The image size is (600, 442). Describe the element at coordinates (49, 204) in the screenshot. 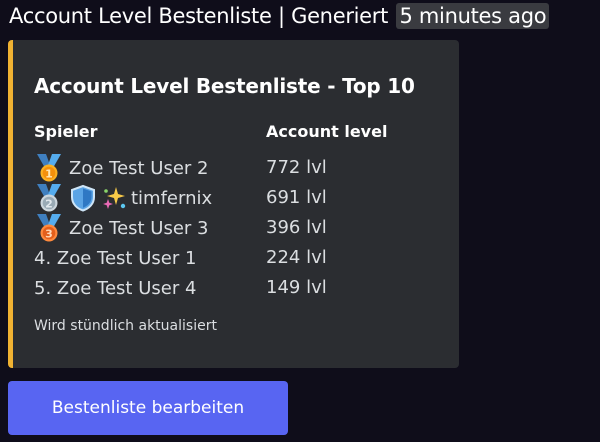

I see `svg-text: 2` at that location.